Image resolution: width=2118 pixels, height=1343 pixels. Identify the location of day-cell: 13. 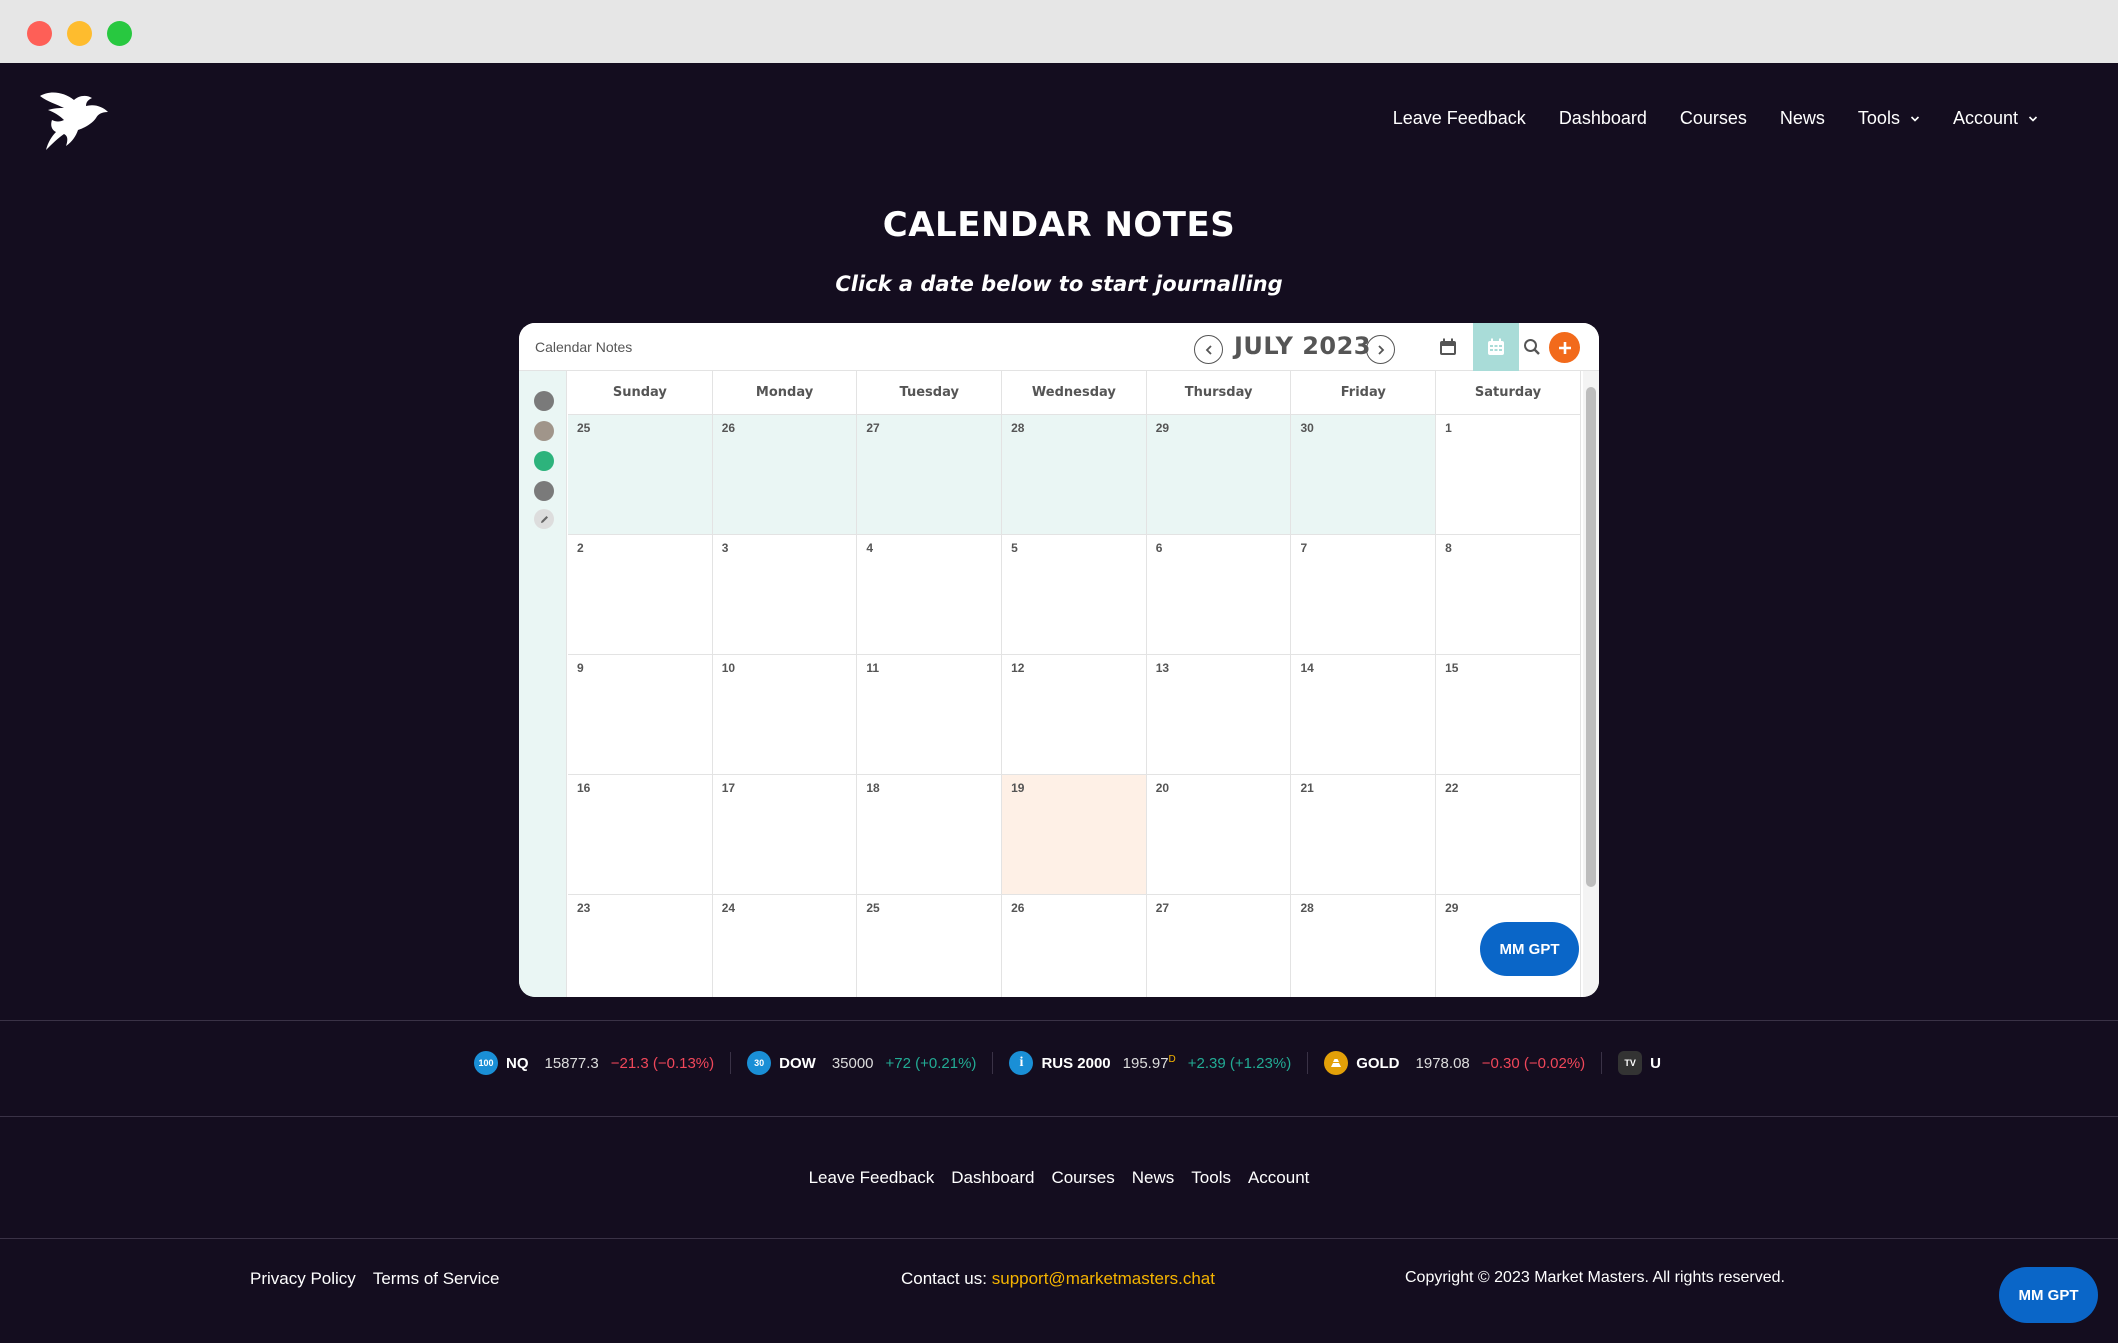
(1219, 714).